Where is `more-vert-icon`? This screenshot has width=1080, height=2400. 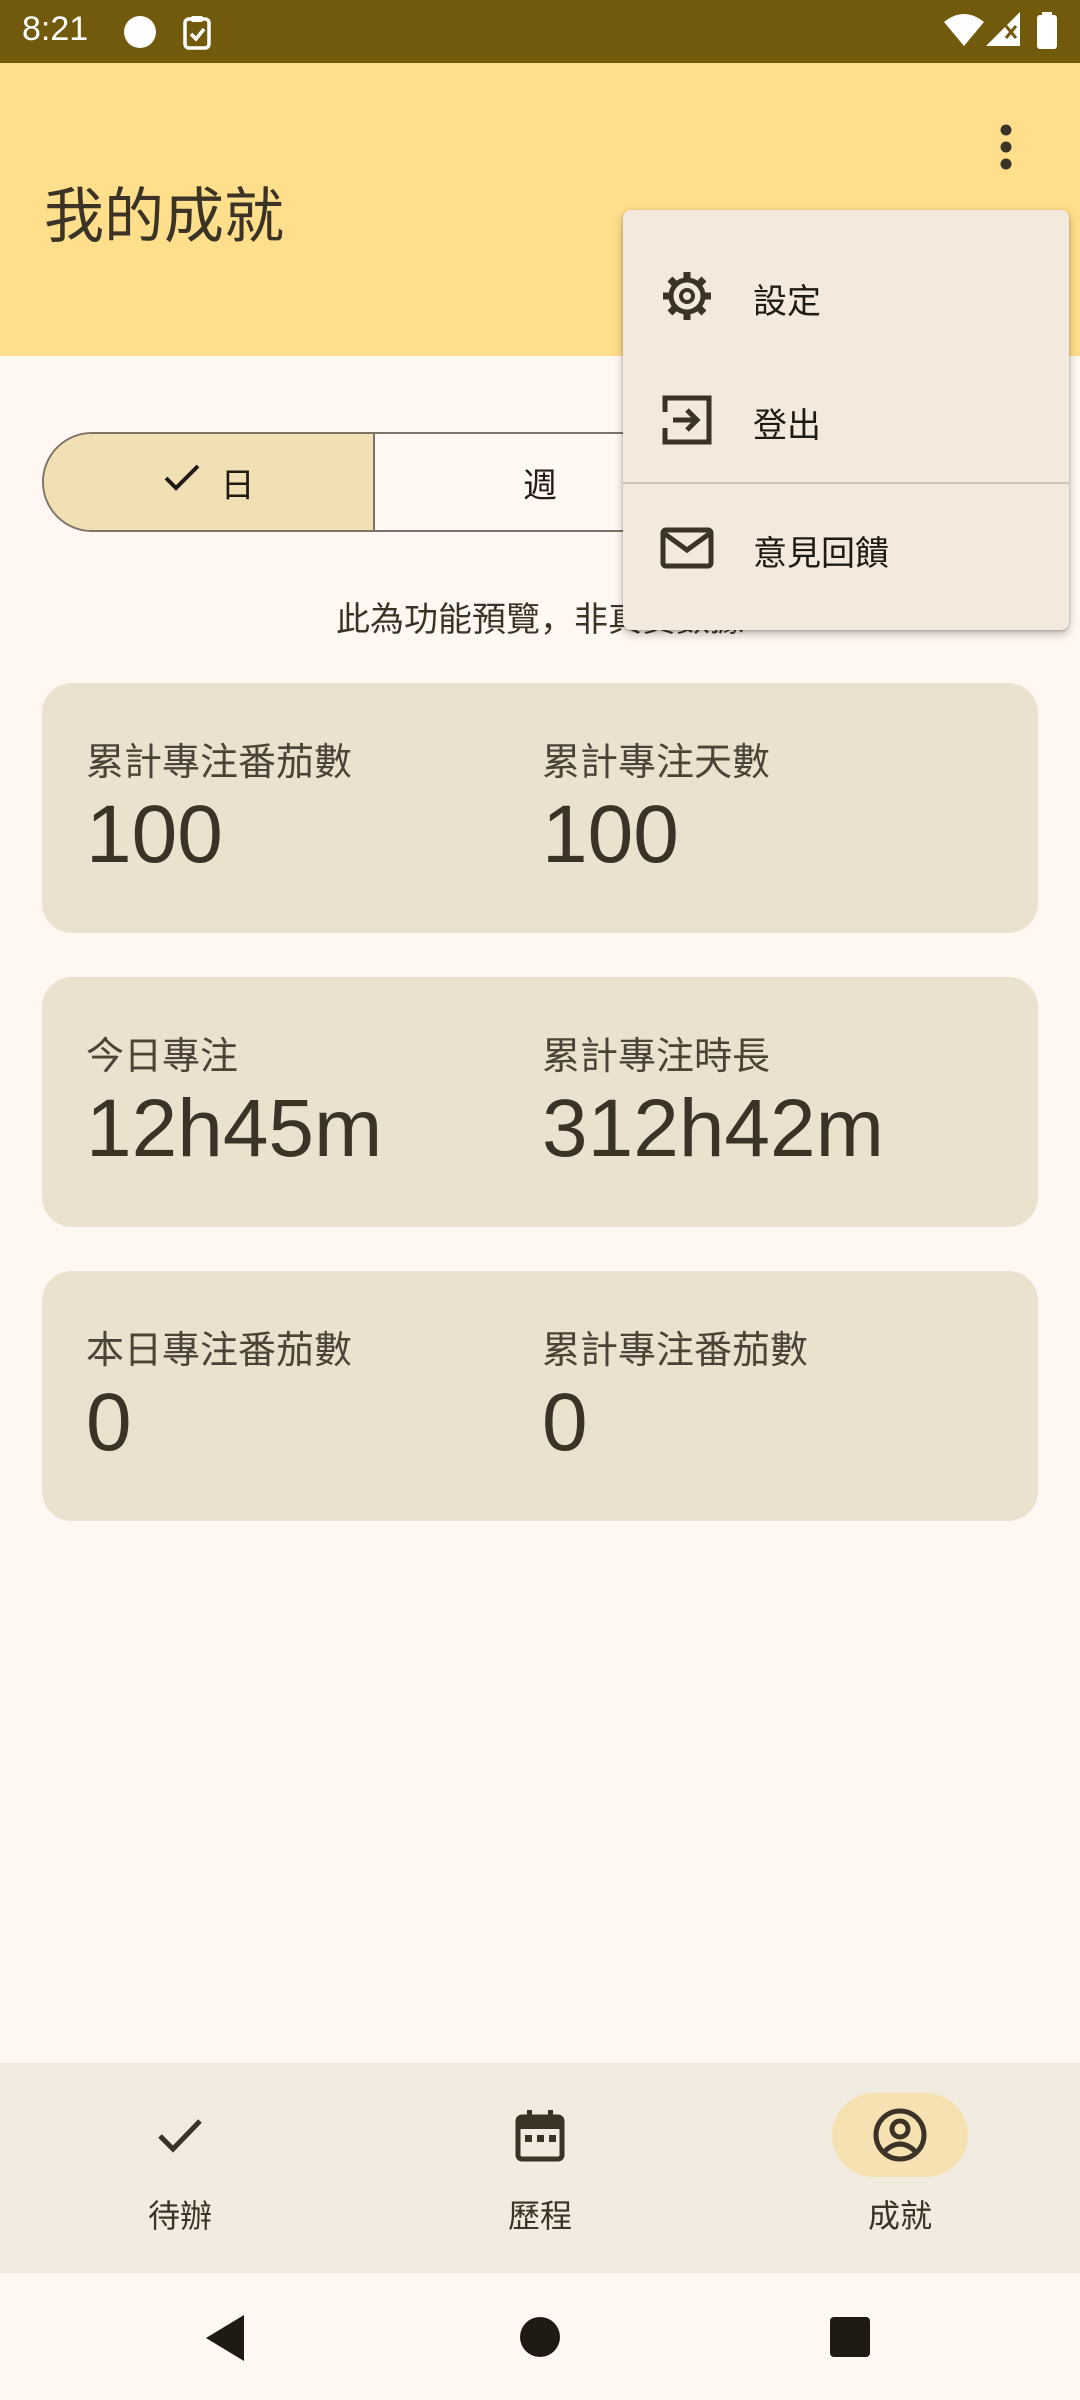 more-vert-icon is located at coordinates (1006, 147).